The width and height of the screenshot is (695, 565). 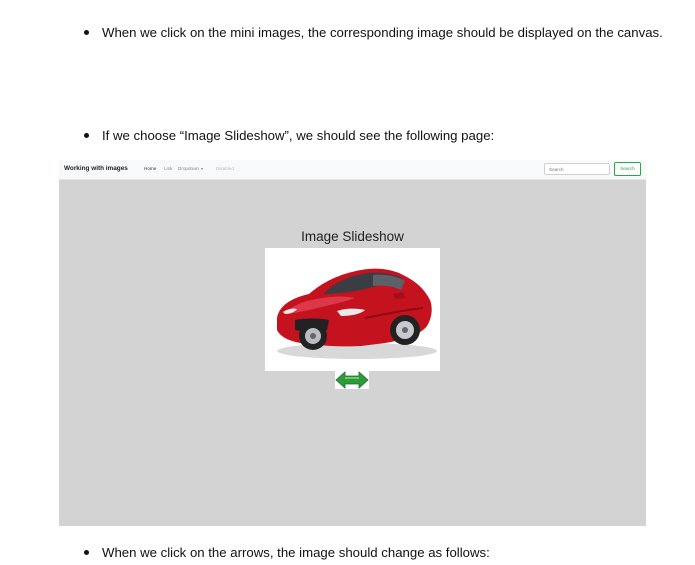 What do you see at coordinates (357, 313) in the screenshot?
I see `red-car-image` at bounding box center [357, 313].